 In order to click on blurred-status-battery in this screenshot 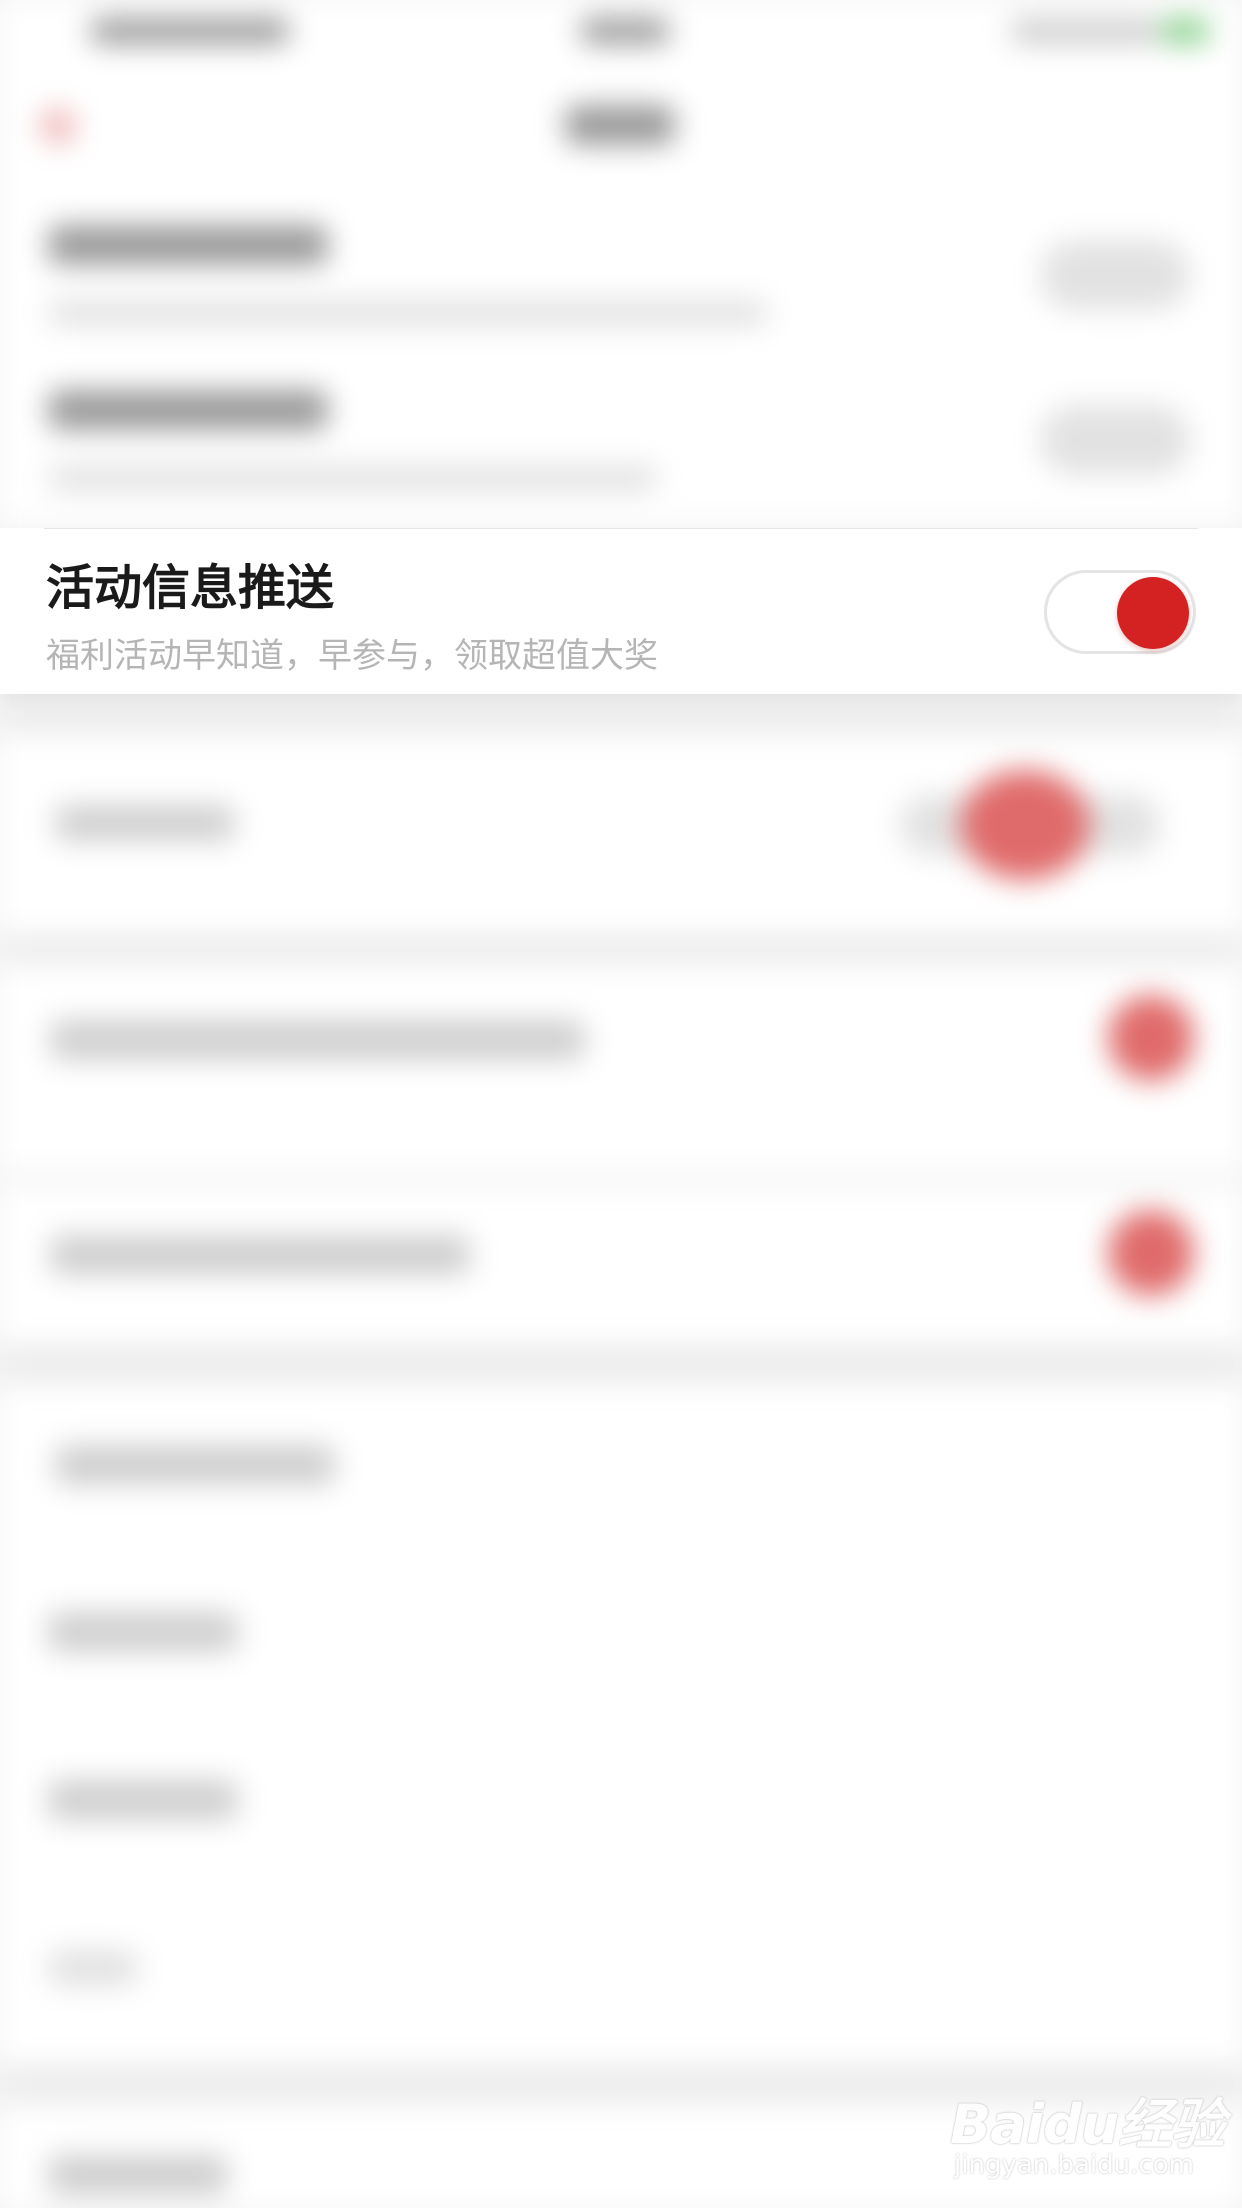, I will do `click(1085, 31)`.